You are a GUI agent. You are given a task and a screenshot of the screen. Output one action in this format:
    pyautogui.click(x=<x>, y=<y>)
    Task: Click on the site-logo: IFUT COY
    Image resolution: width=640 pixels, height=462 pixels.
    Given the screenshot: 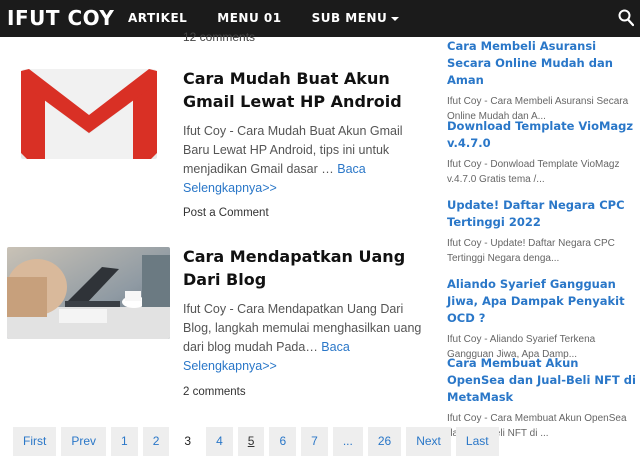 What is the action you would take?
    pyautogui.click(x=60, y=18)
    